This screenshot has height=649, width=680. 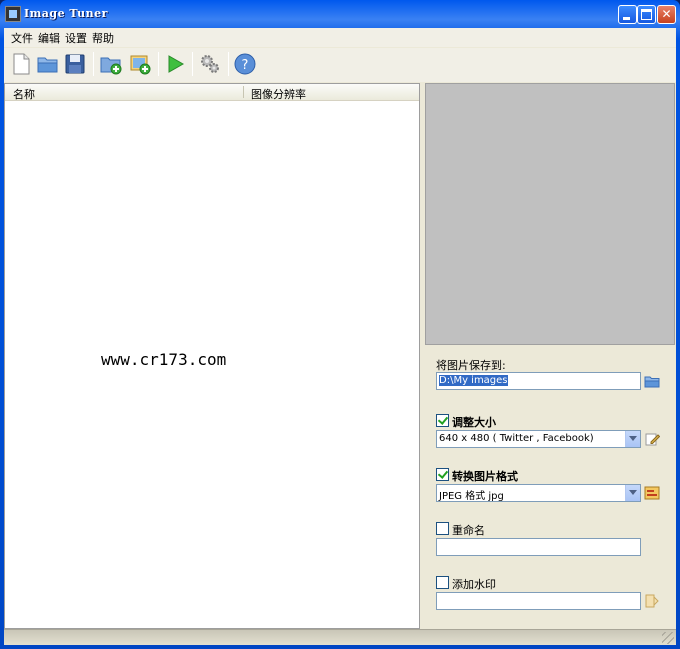 What do you see at coordinates (210, 64) in the screenshot?
I see `gear-icon` at bounding box center [210, 64].